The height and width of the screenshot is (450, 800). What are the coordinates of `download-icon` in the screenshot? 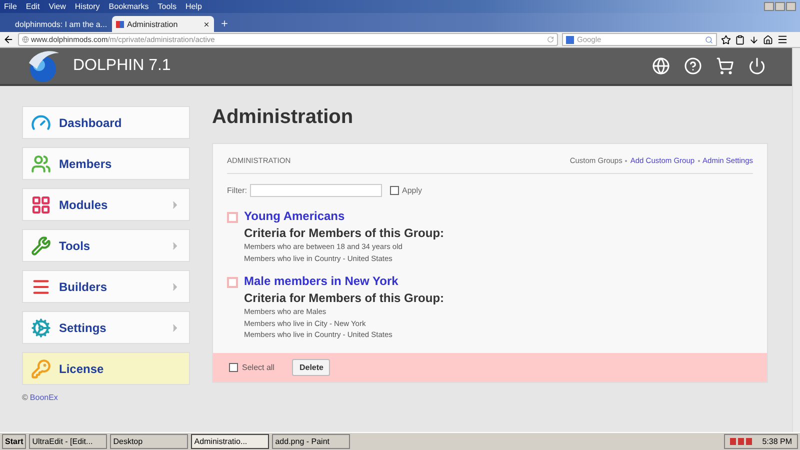 It's located at (754, 39).